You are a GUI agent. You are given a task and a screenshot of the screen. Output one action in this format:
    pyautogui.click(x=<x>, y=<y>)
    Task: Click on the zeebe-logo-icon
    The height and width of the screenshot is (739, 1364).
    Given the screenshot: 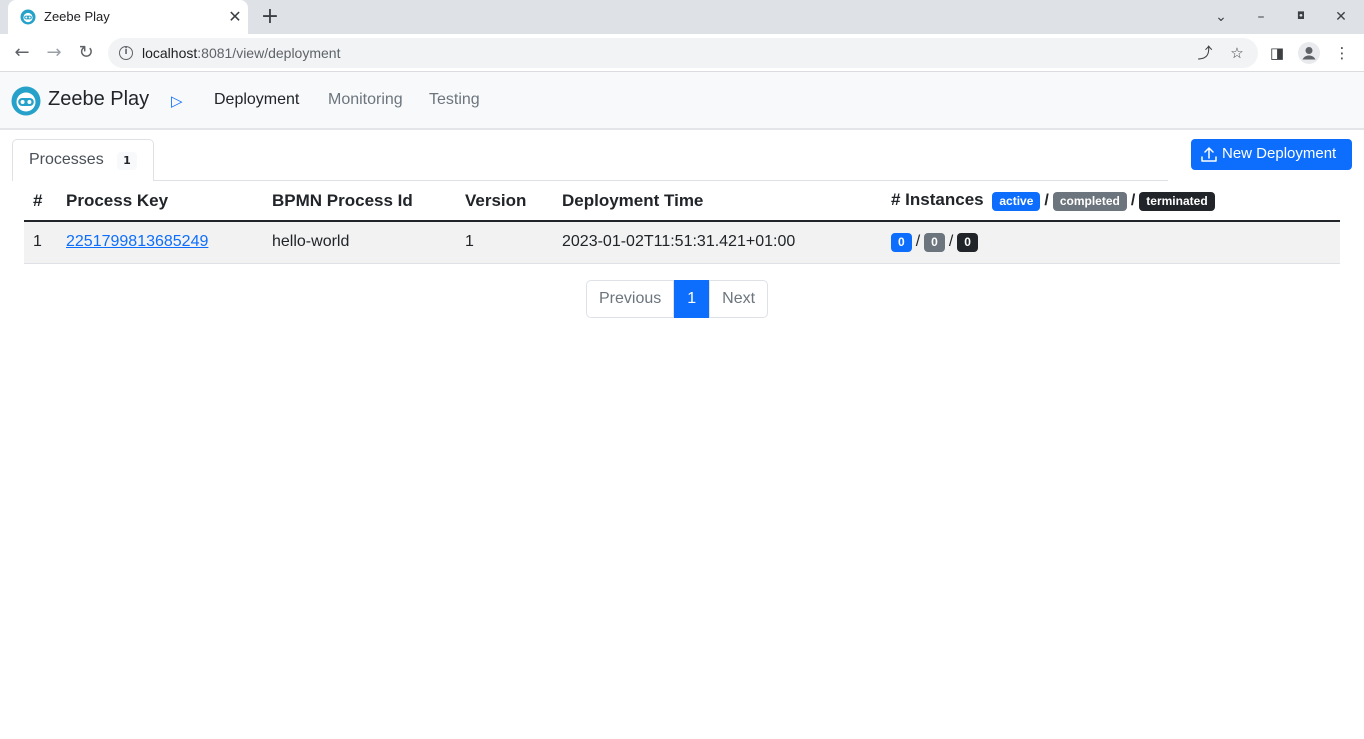 What is the action you would take?
    pyautogui.click(x=26, y=101)
    